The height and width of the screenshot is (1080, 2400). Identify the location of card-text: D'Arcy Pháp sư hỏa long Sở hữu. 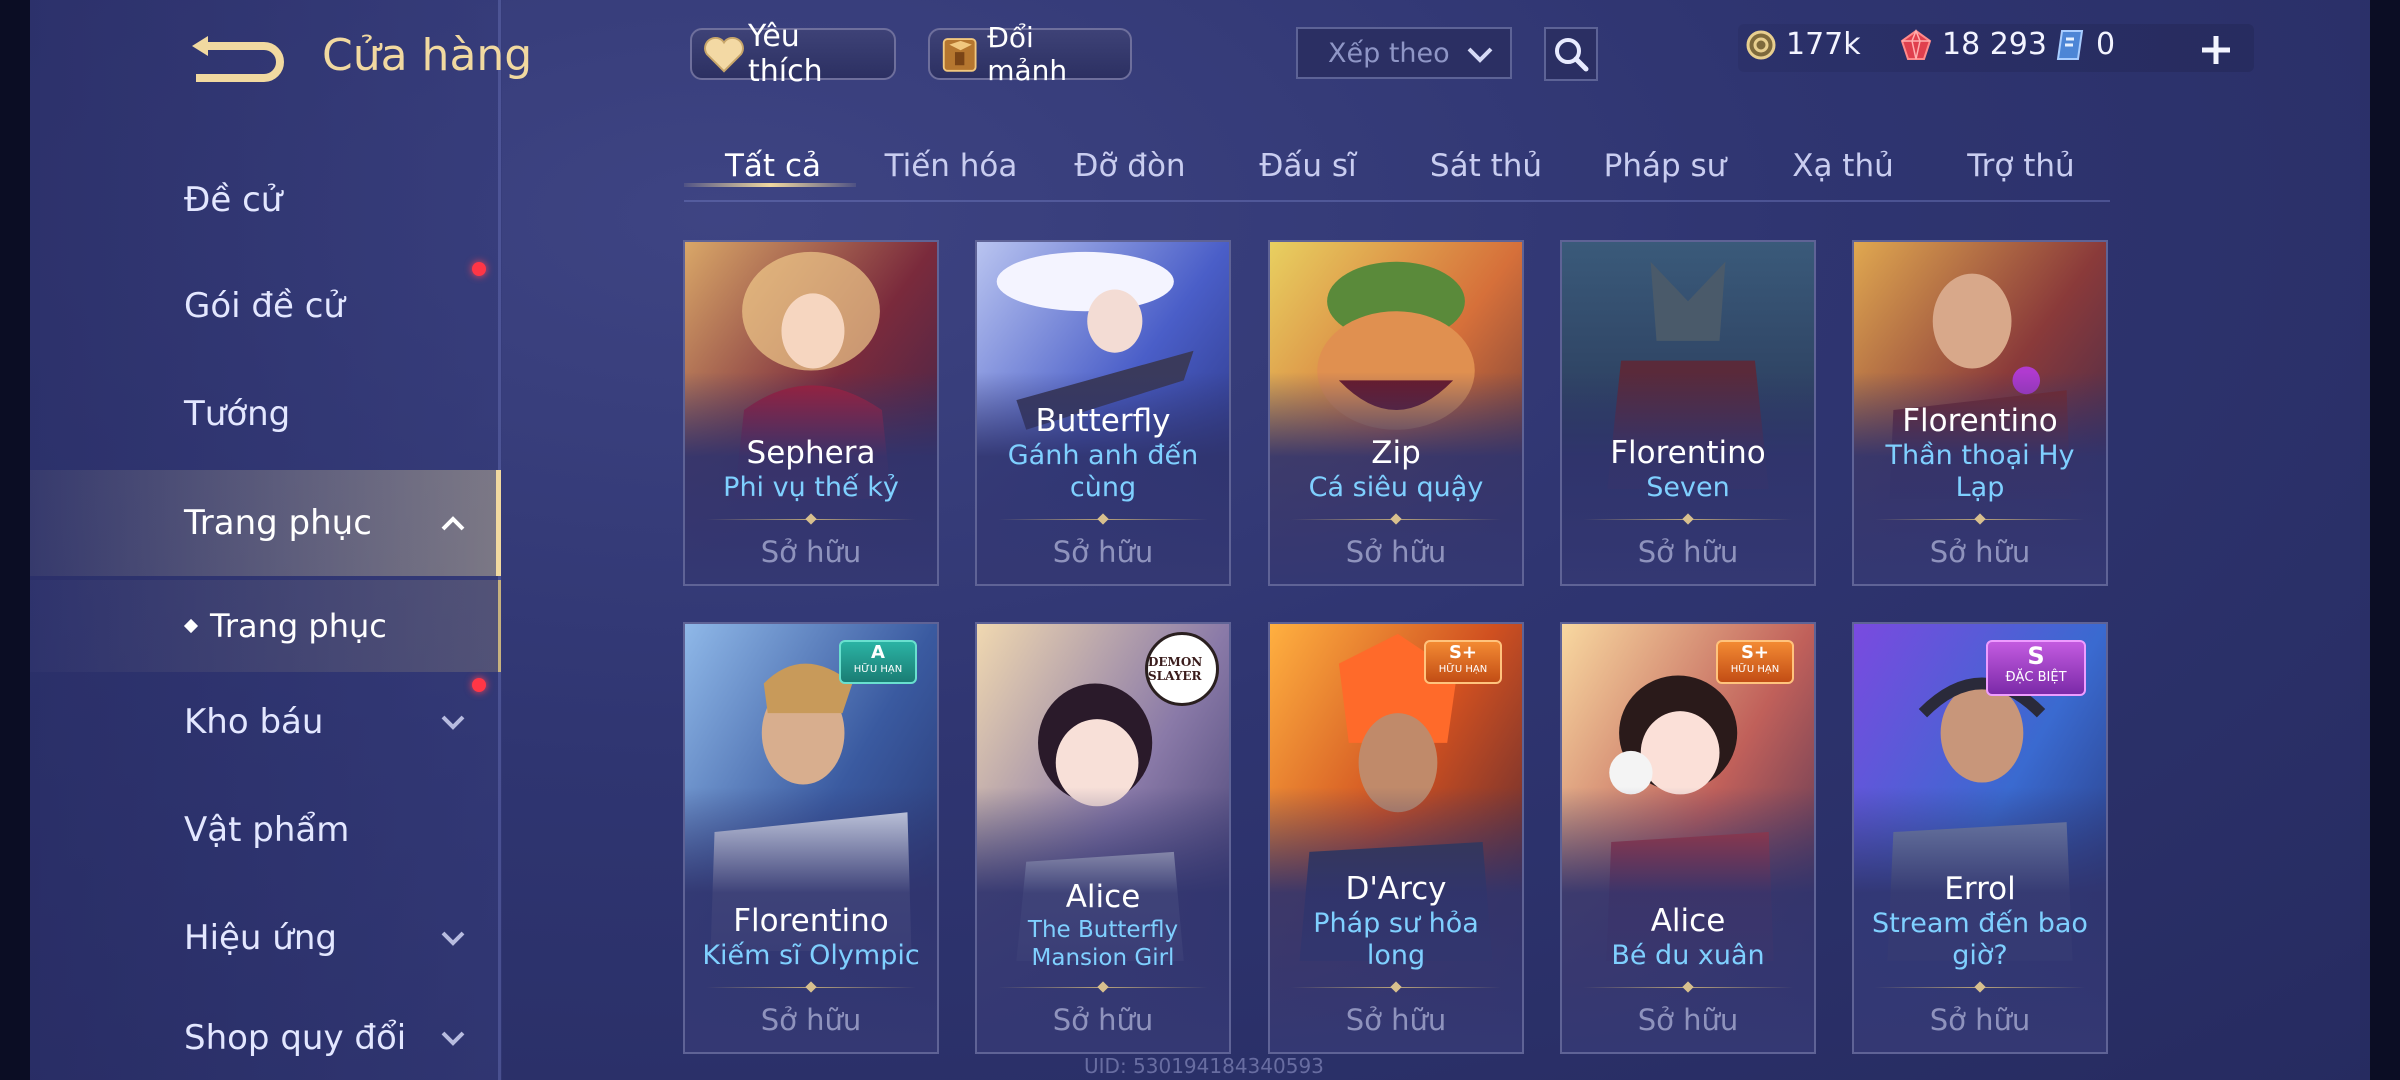
(1396, 961).